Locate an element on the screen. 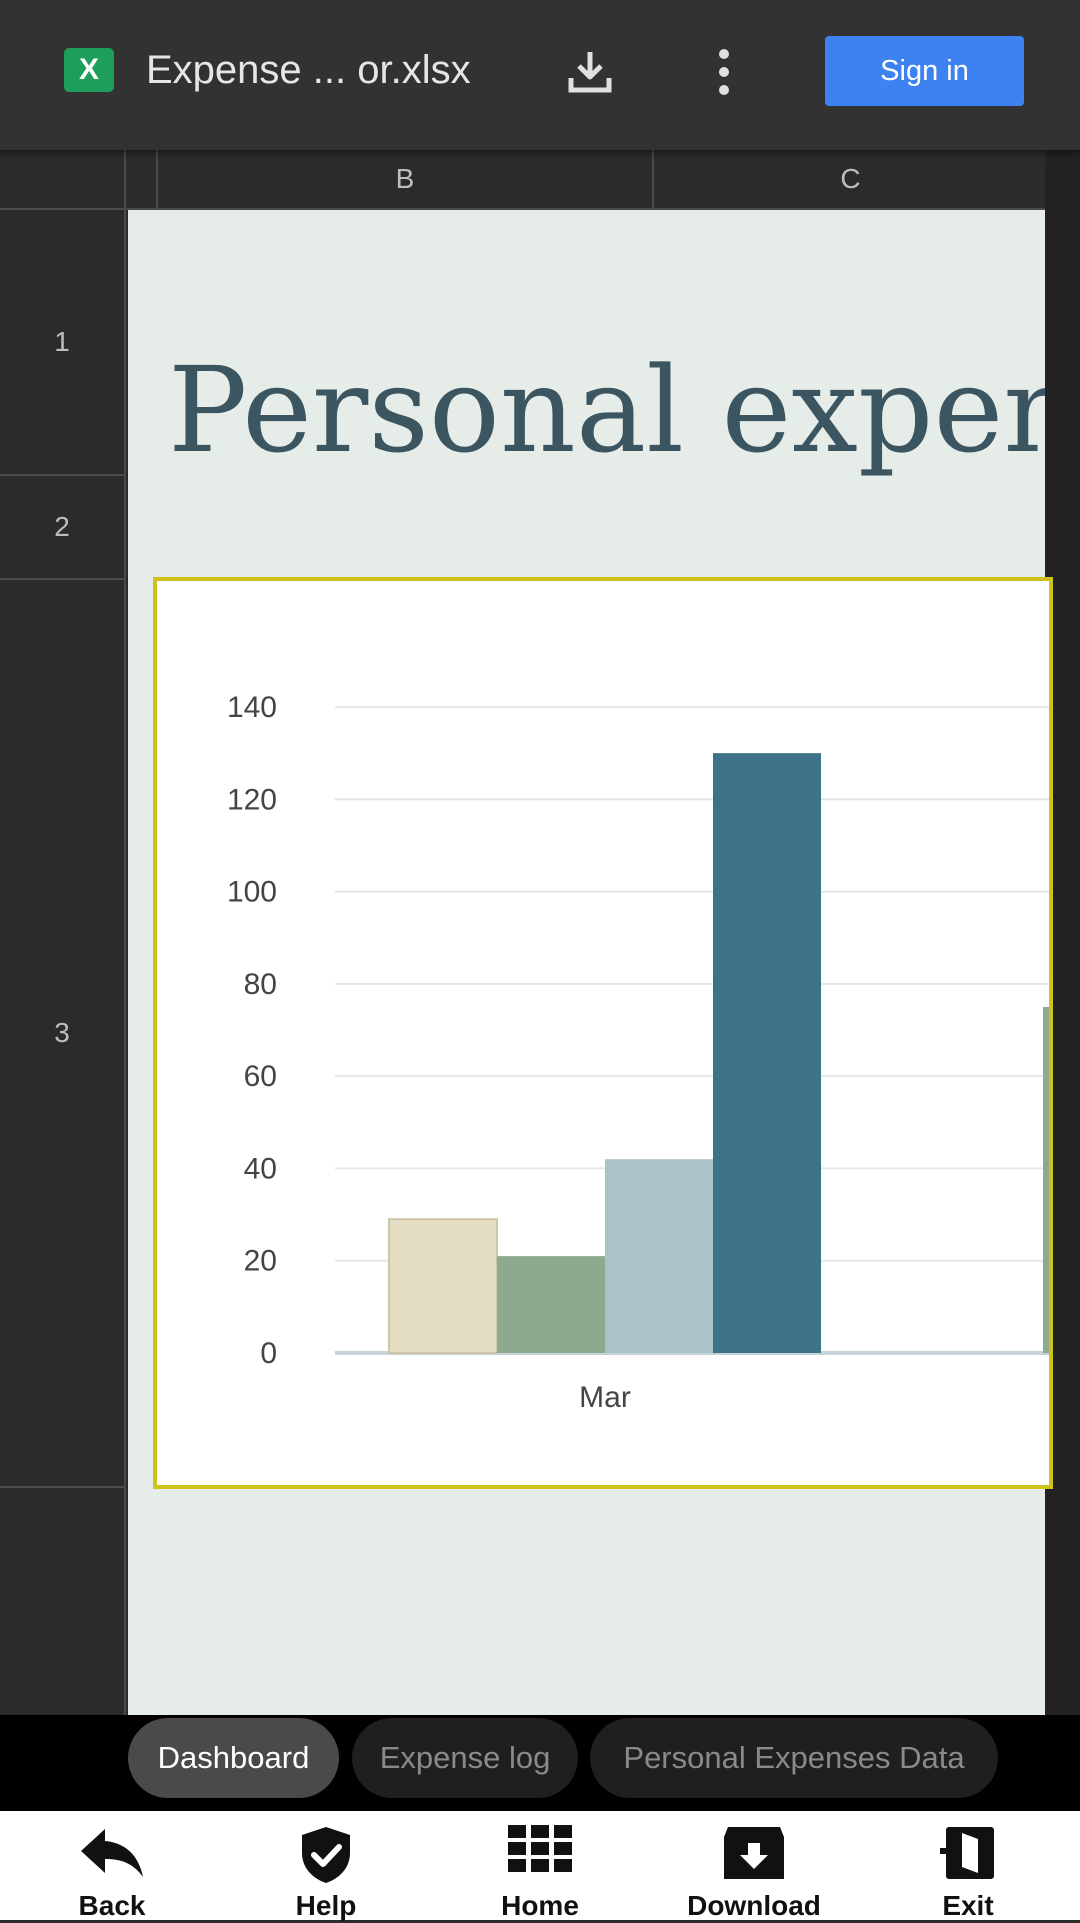 This screenshot has width=1080, height=1923. nav-home-button: Home is located at coordinates (540, 1866).